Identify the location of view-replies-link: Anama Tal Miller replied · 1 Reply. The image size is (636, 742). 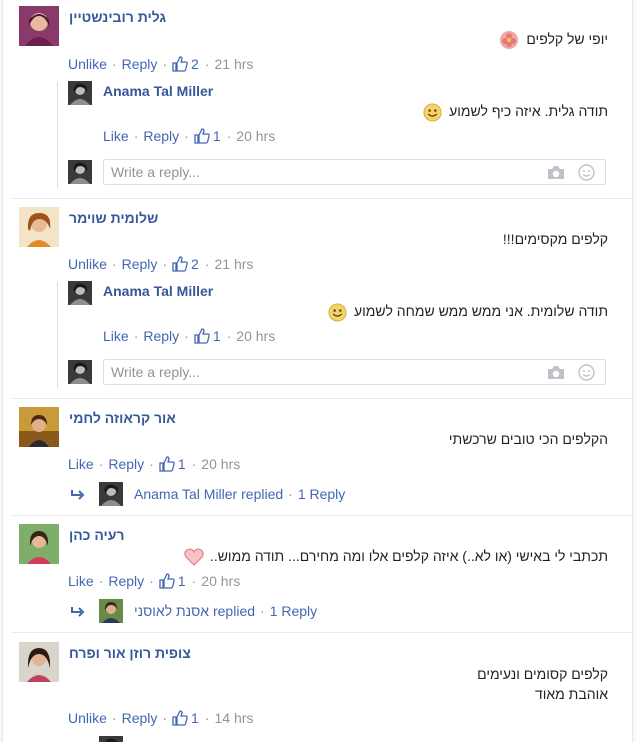
(208, 494).